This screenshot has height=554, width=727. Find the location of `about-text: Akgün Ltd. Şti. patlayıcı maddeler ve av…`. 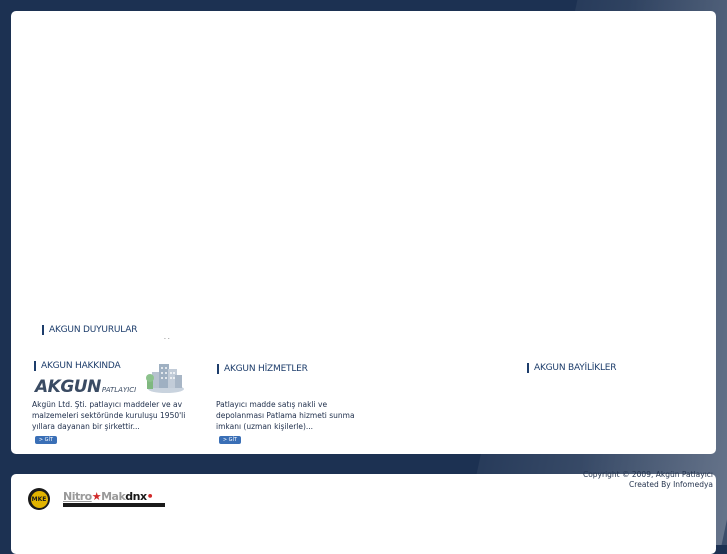

about-text: Akgün Ltd. Şti. patlayıcı maddeler ve av… is located at coordinates (109, 415).